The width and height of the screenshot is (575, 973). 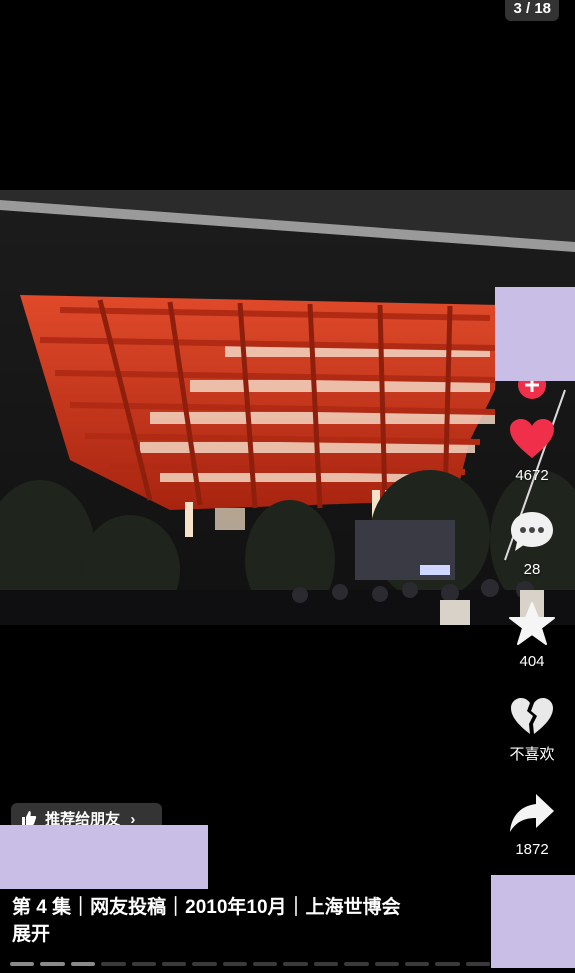 I want to click on redaction-mask-top-right, so click(x=535, y=334).